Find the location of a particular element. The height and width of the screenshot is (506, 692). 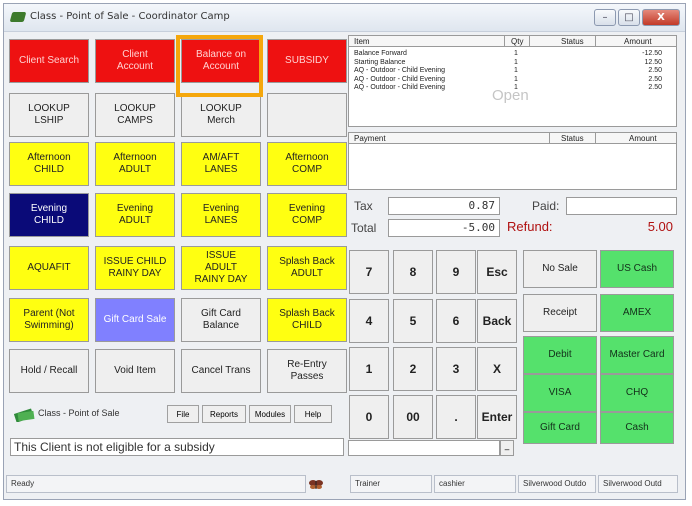

multiply-key: X is located at coordinates (497, 369).